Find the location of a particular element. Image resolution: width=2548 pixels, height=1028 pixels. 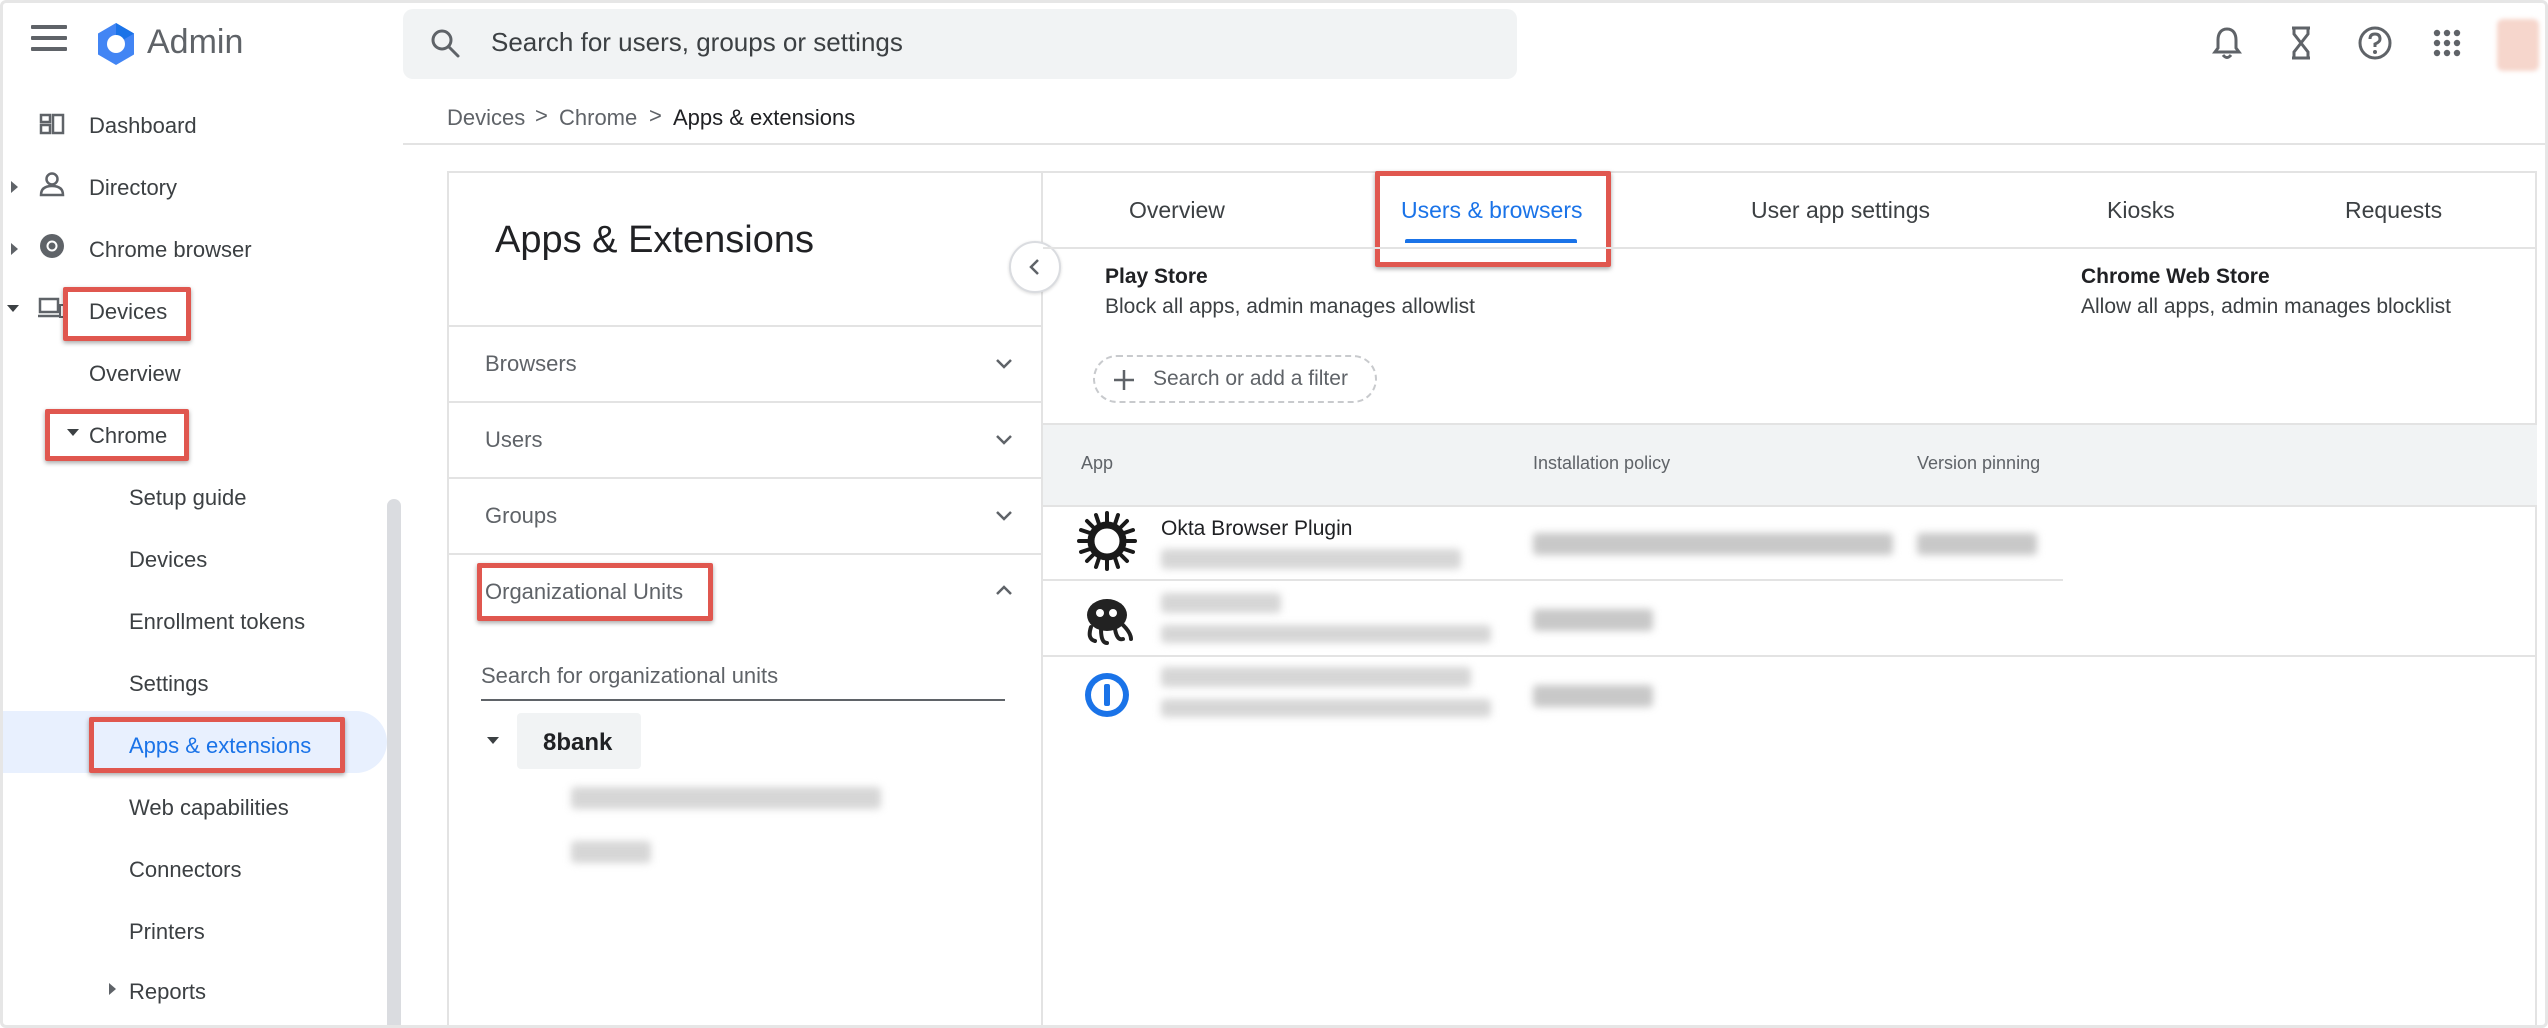

header-divider is located at coordinates (1474, 144).